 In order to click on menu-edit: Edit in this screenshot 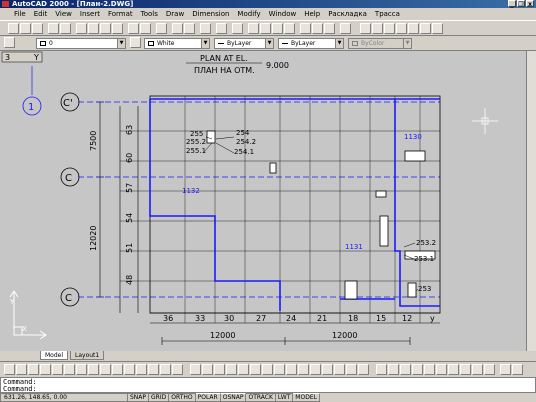, I will do `click(41, 14)`.